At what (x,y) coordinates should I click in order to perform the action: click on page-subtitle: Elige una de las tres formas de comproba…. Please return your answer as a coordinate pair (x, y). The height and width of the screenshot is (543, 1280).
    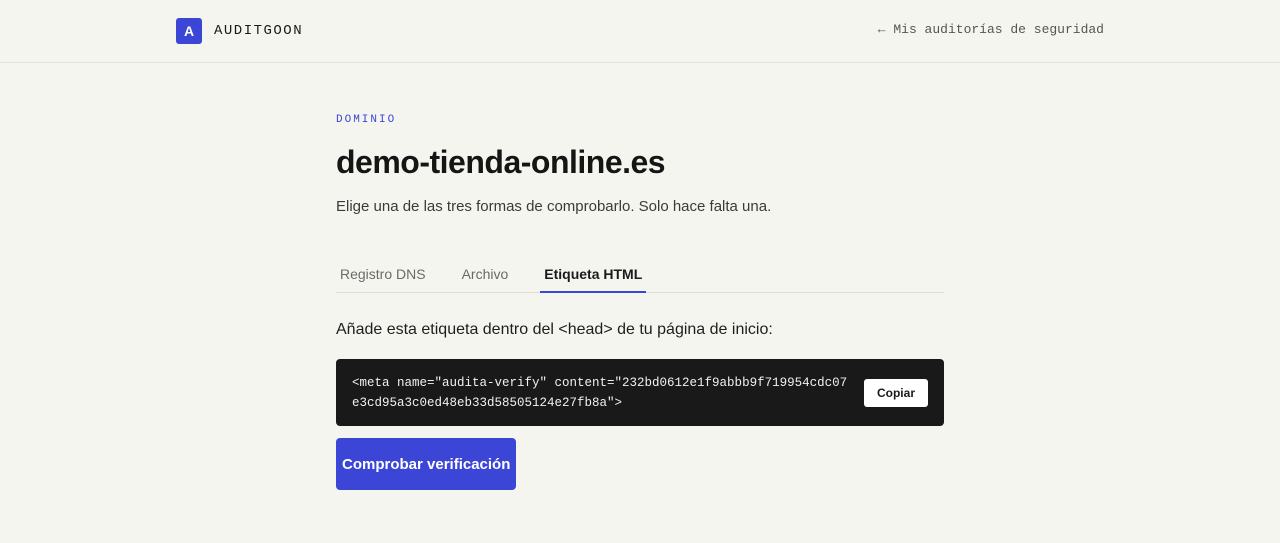
    Looking at the image, I should click on (554, 206).